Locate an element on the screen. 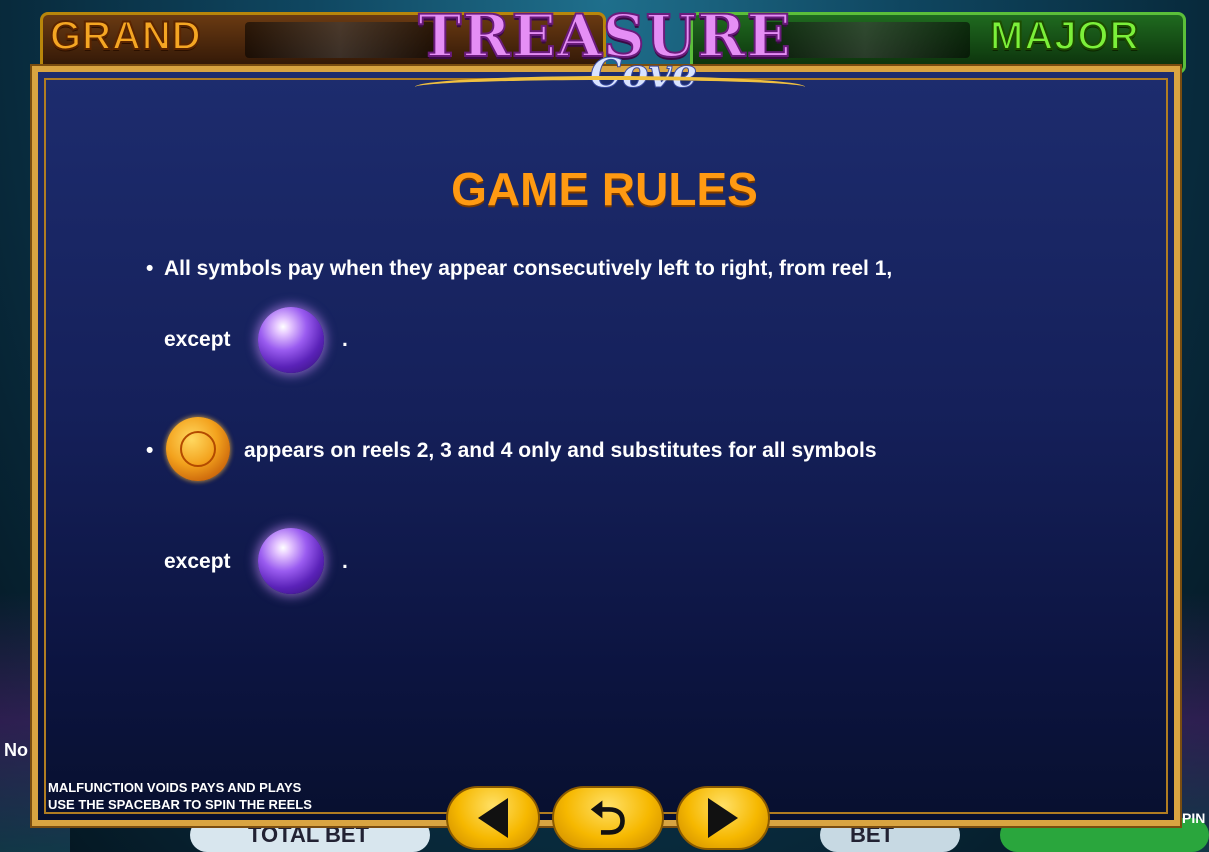 The height and width of the screenshot is (852, 1209). major-jackpot-label: MAJOR is located at coordinates (1064, 36).